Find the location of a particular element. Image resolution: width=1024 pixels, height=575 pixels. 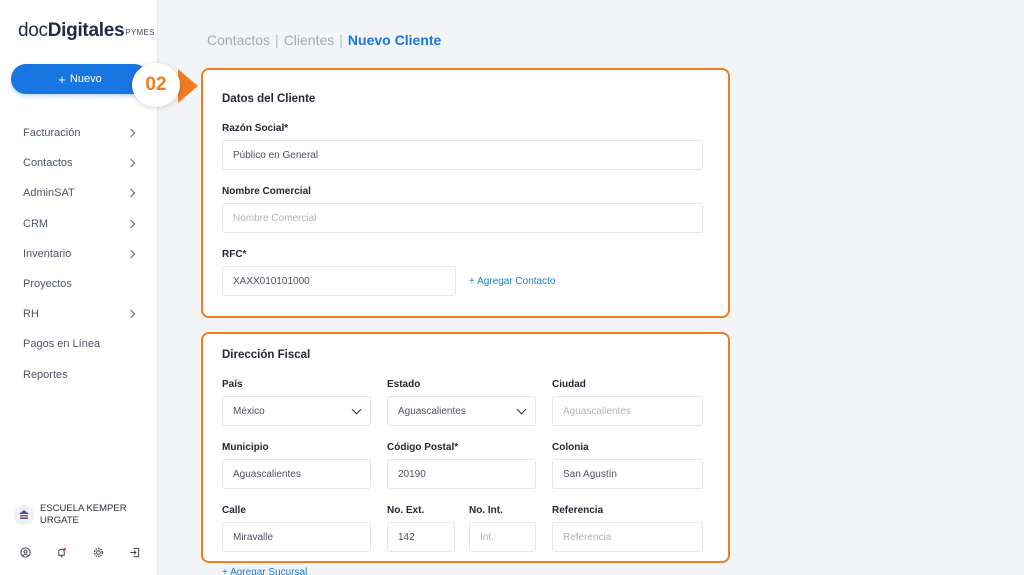

sidebar-item-proyectos: Proyectos is located at coordinates (79, 284).